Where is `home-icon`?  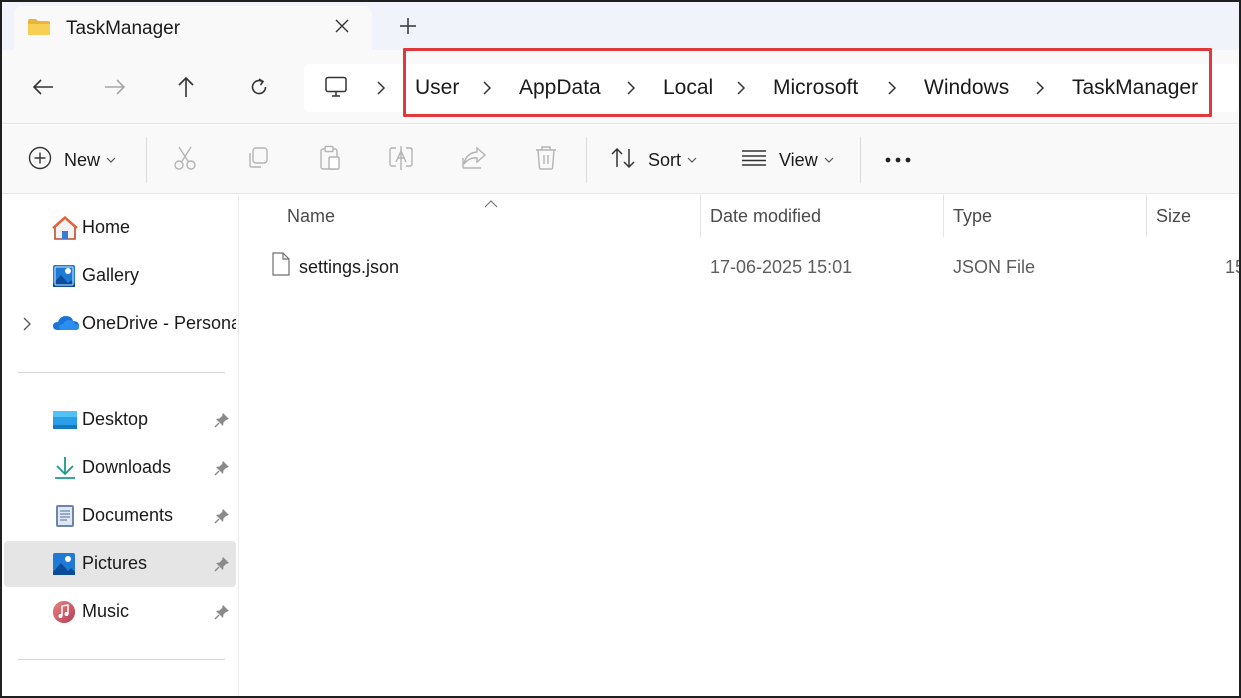
home-icon is located at coordinates (65, 227).